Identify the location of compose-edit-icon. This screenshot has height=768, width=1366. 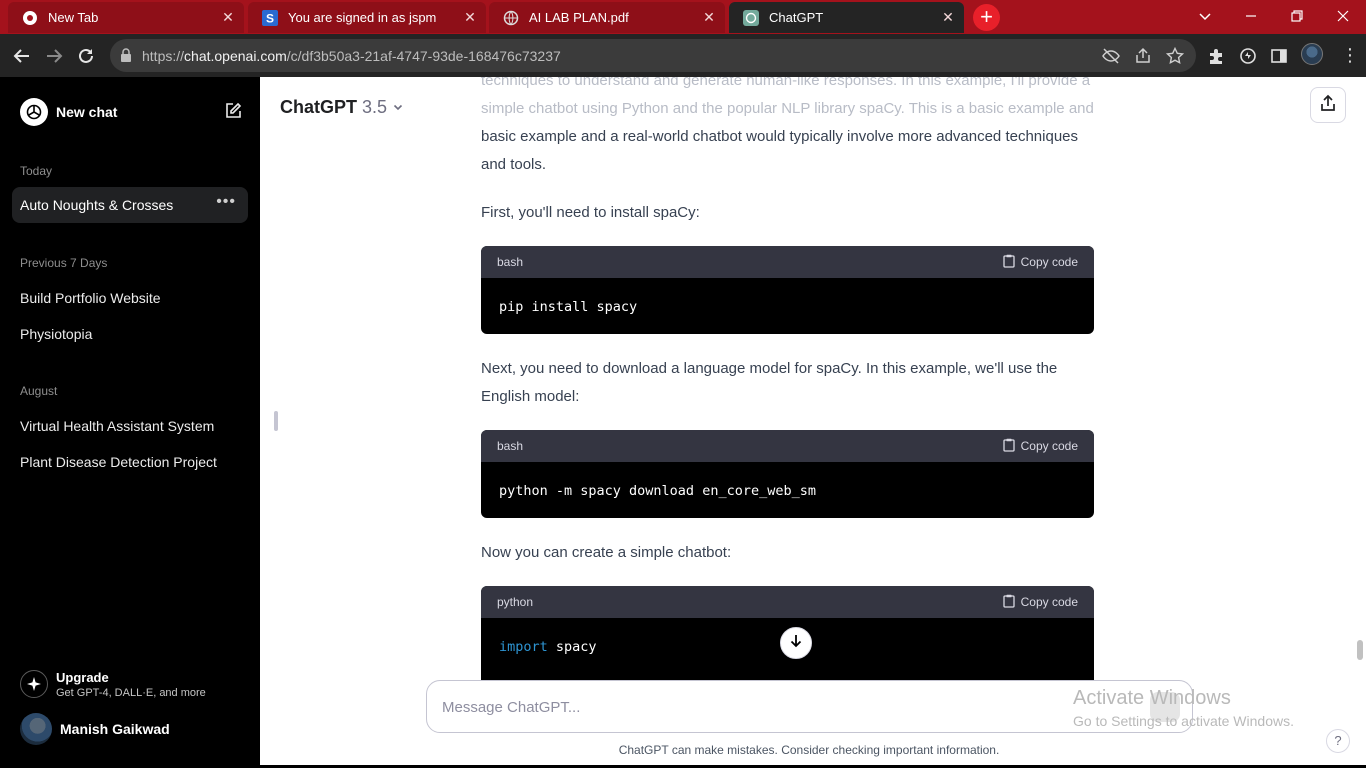
(233, 113).